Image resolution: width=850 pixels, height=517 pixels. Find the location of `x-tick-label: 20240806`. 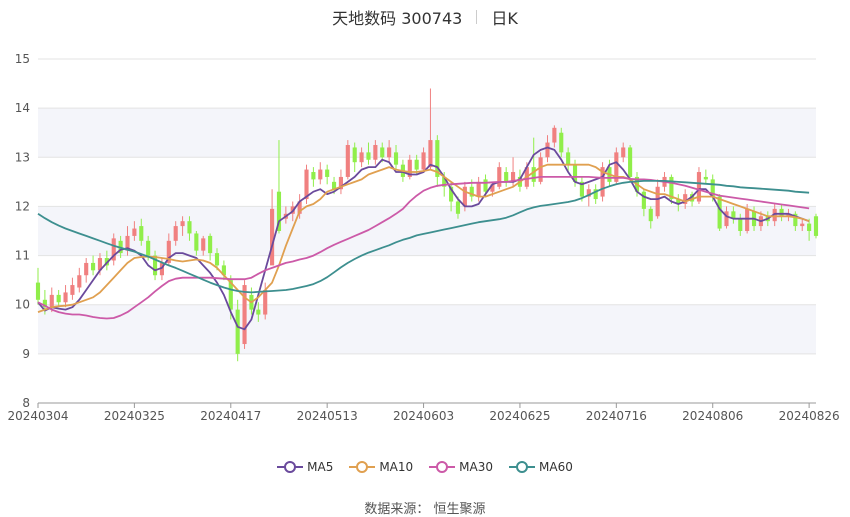

x-tick-label: 20240806 is located at coordinates (712, 416).